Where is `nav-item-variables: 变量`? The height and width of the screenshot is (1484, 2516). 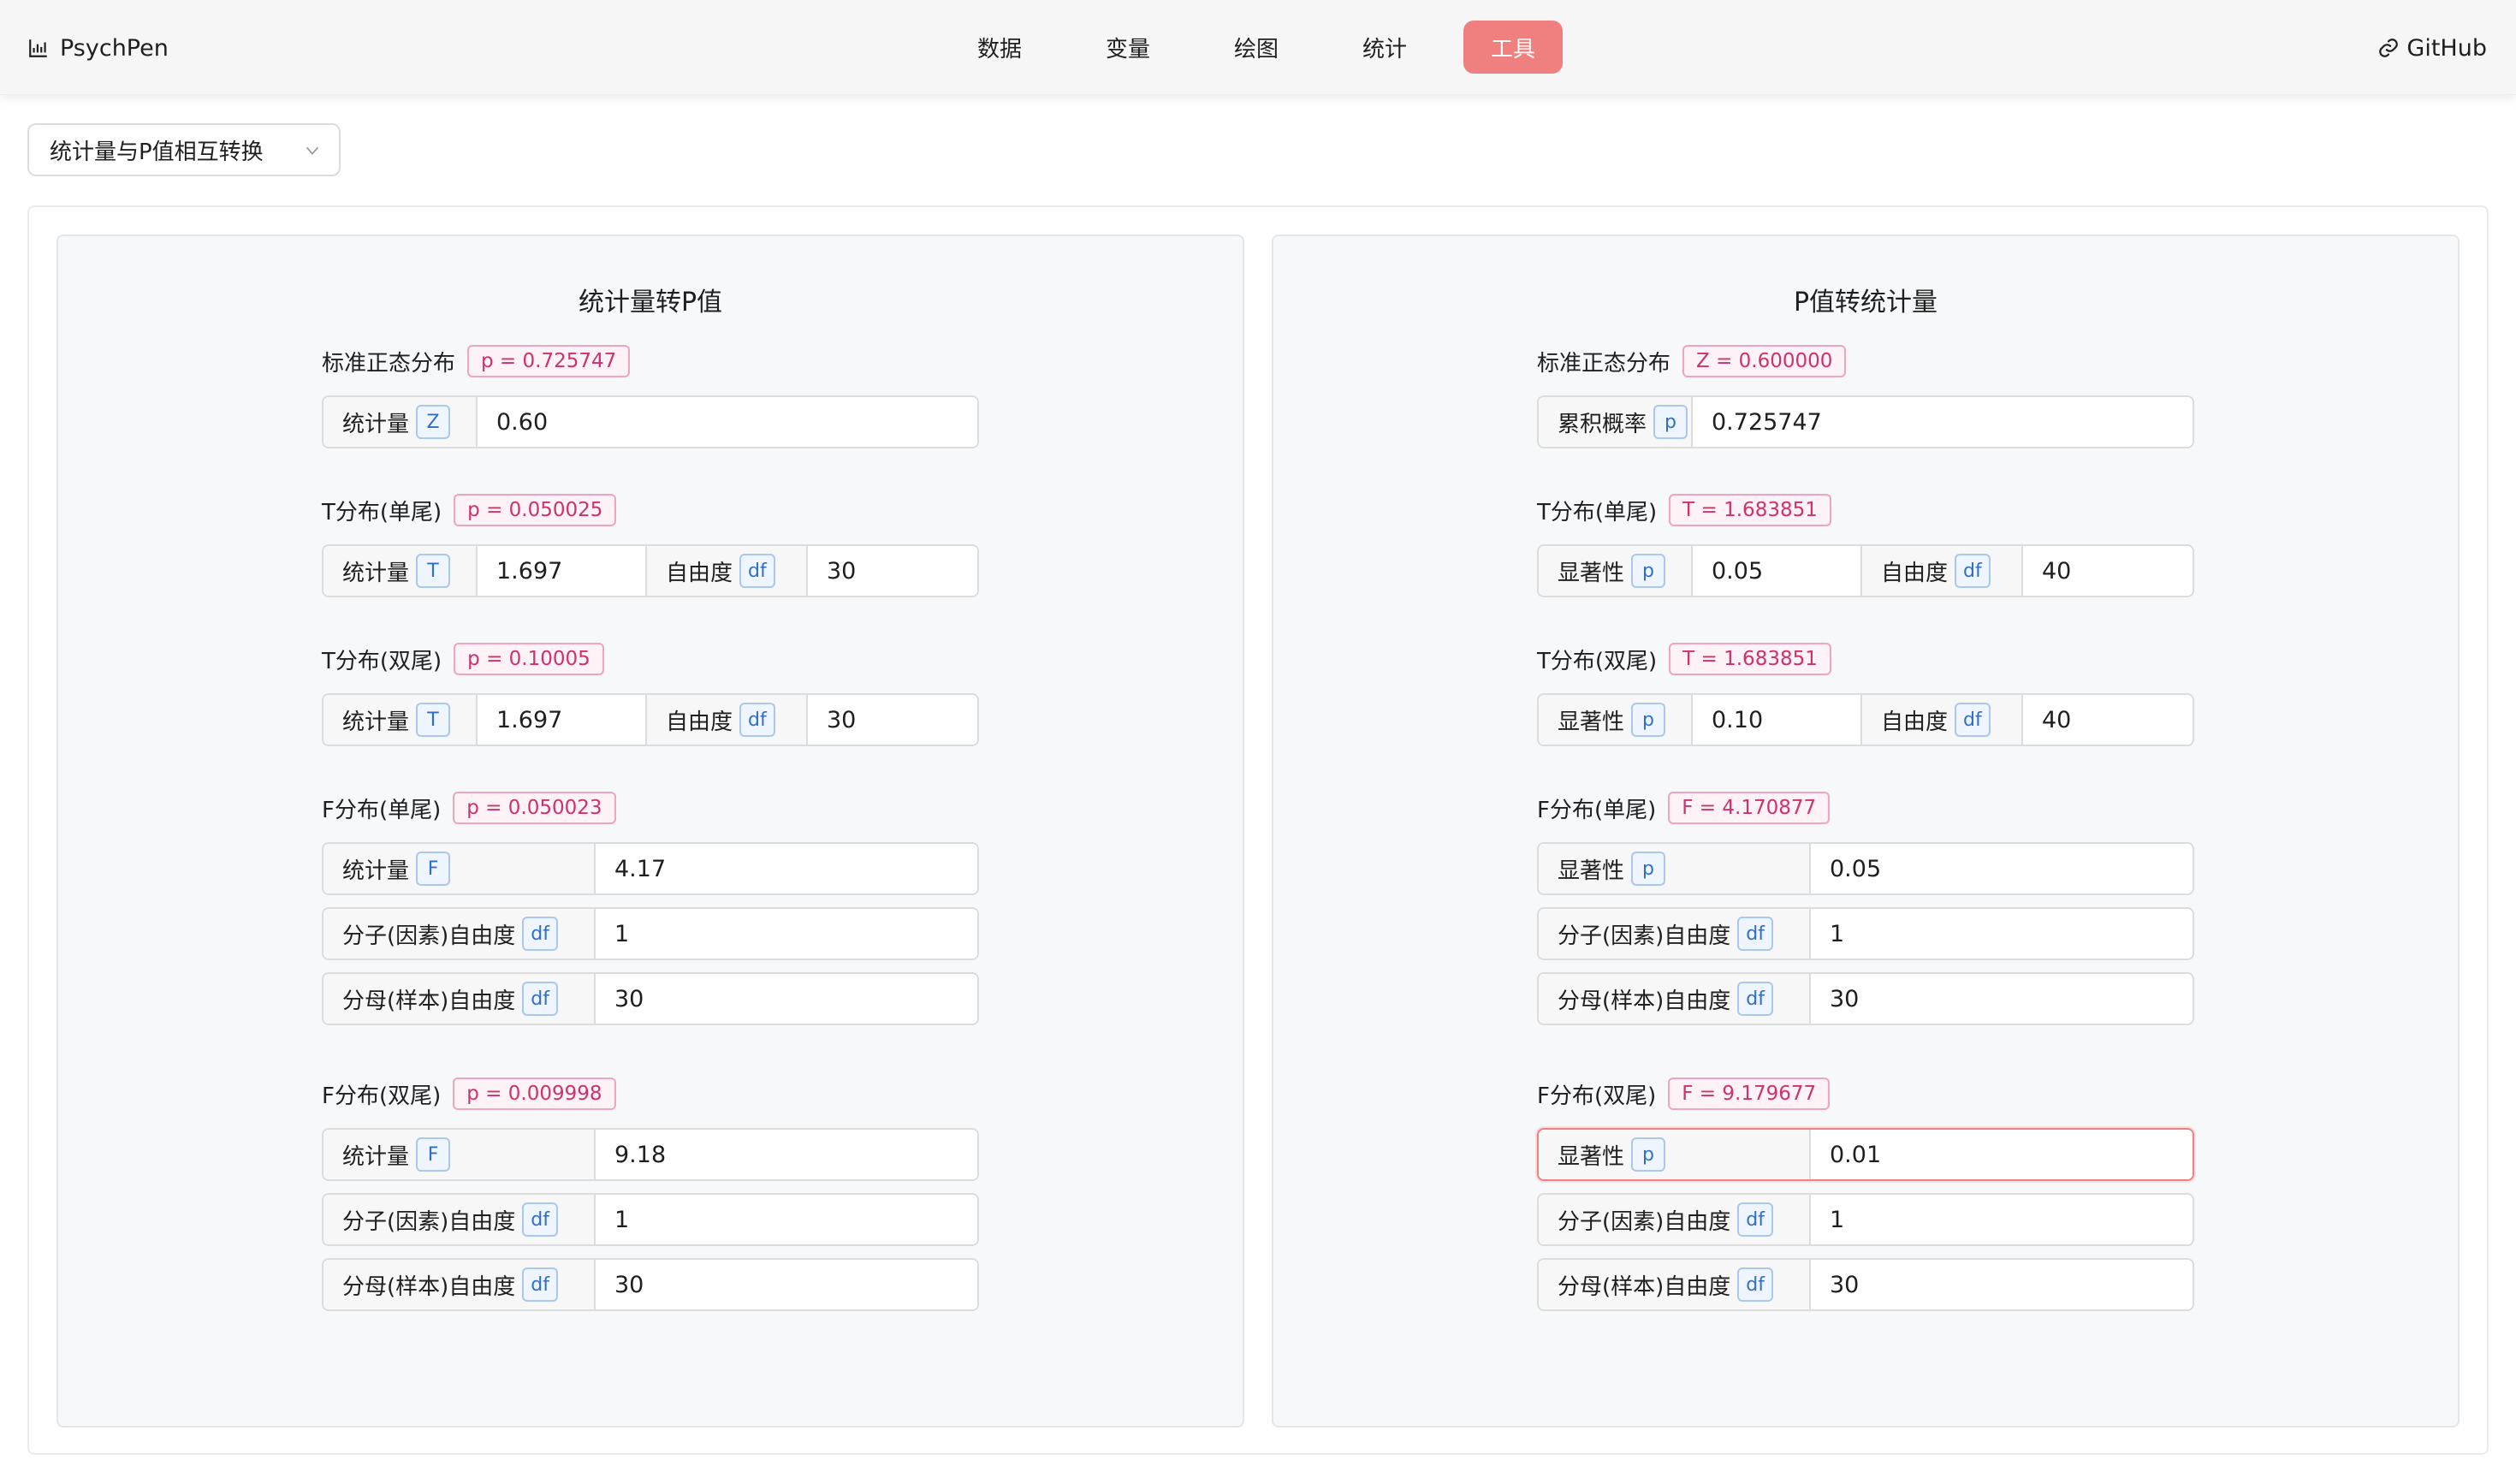 nav-item-variables: 变量 is located at coordinates (1128, 48).